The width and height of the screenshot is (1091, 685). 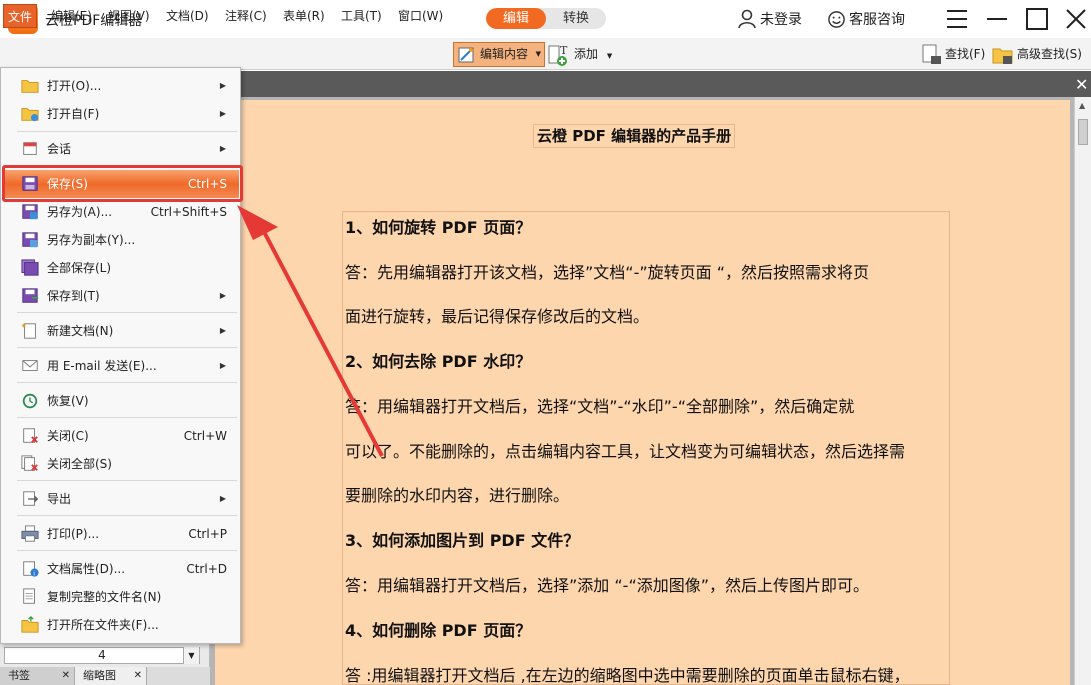 What do you see at coordinates (30, 401) in the screenshot?
I see `restore-icon` at bounding box center [30, 401].